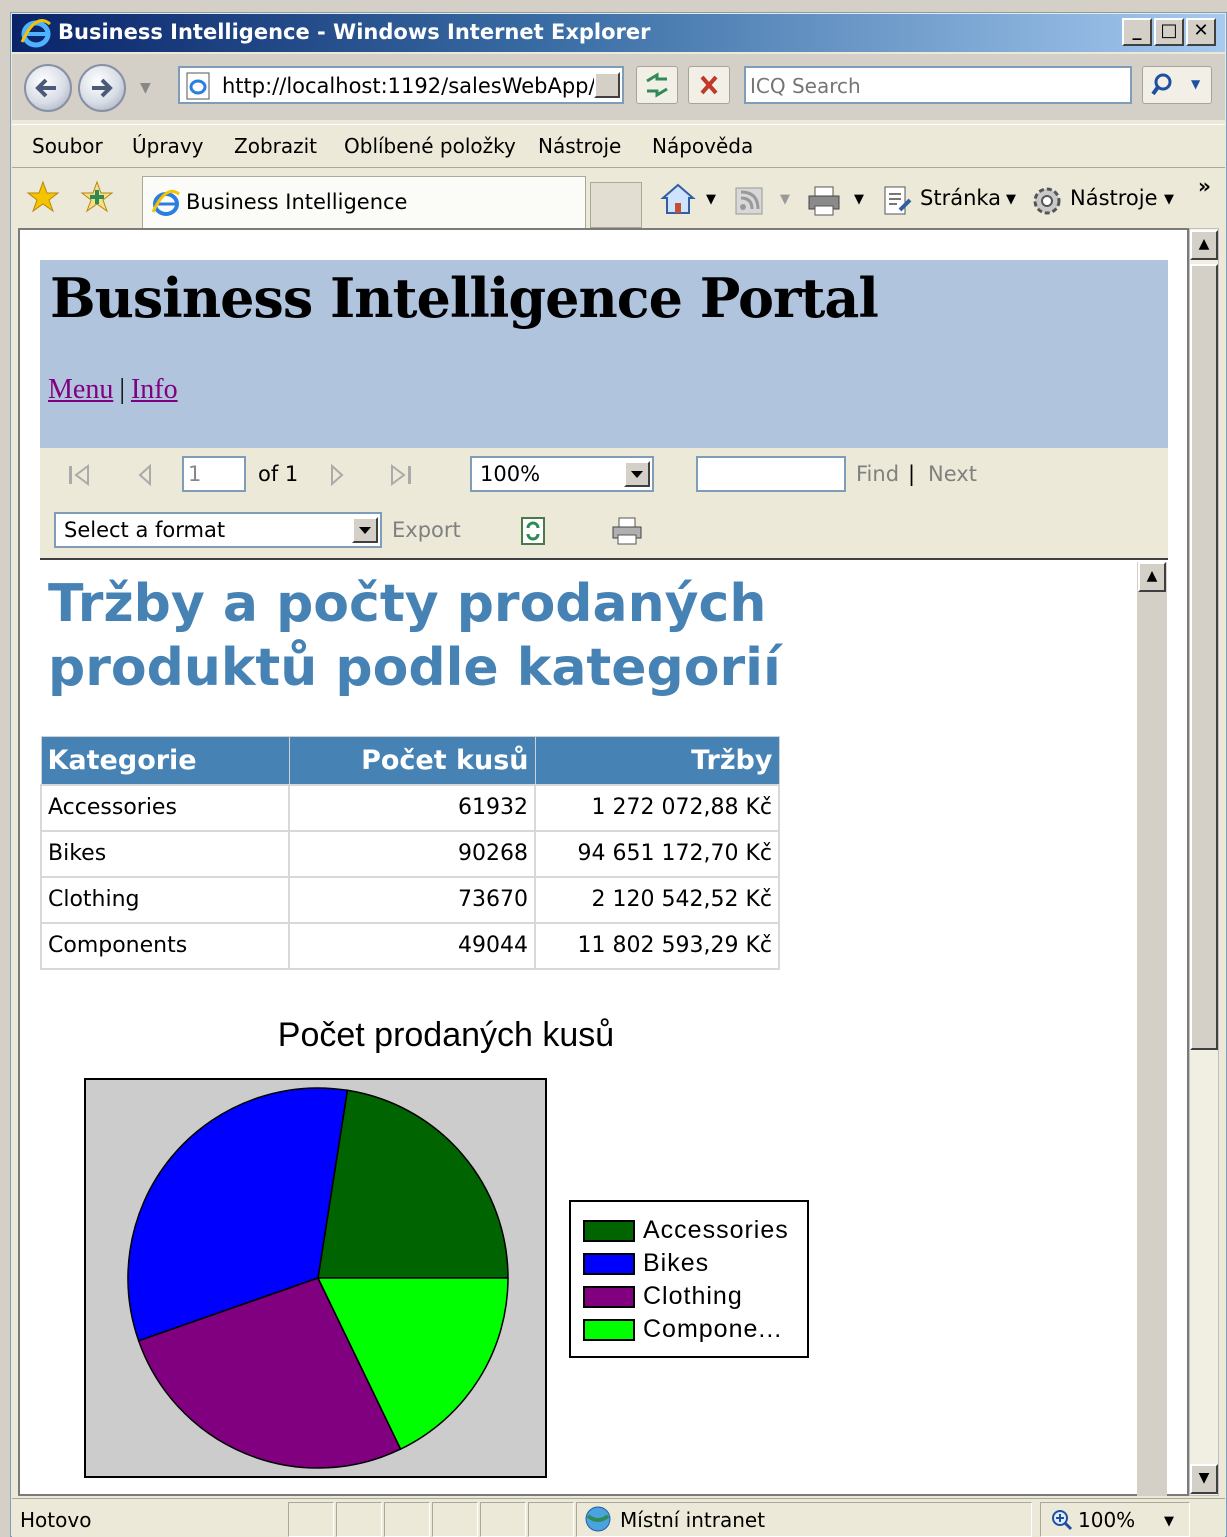 The height and width of the screenshot is (1537, 1227). I want to click on feeds-dropdown-icon: ▼, so click(785, 199).